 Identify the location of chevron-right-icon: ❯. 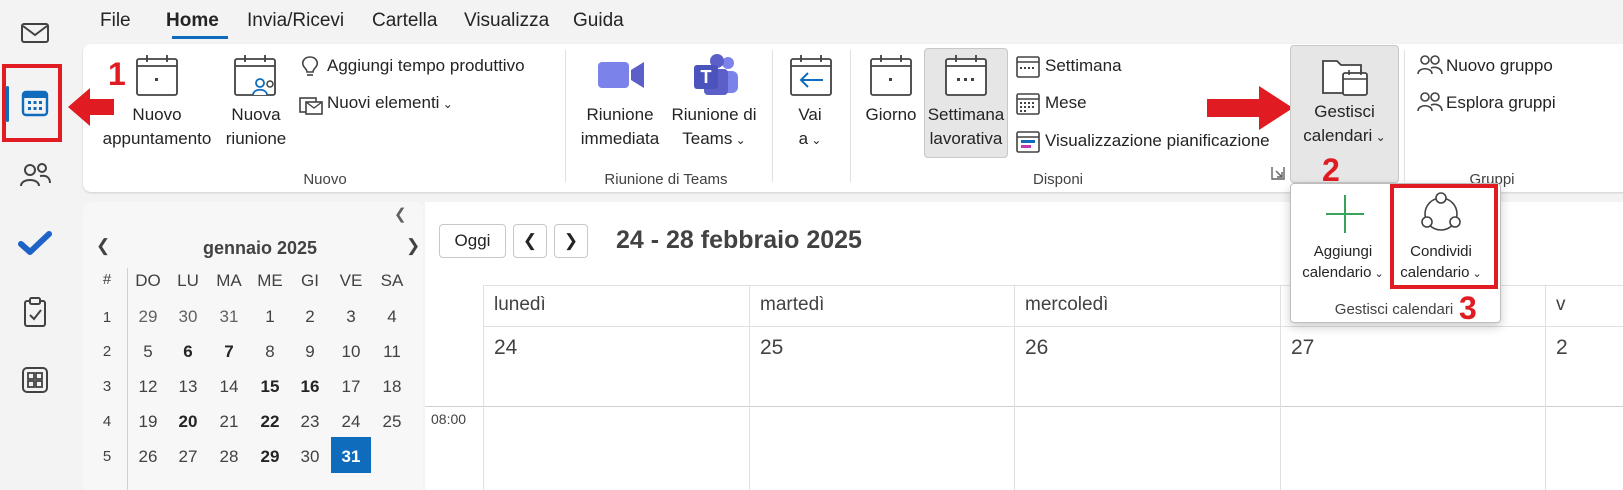
(571, 240).